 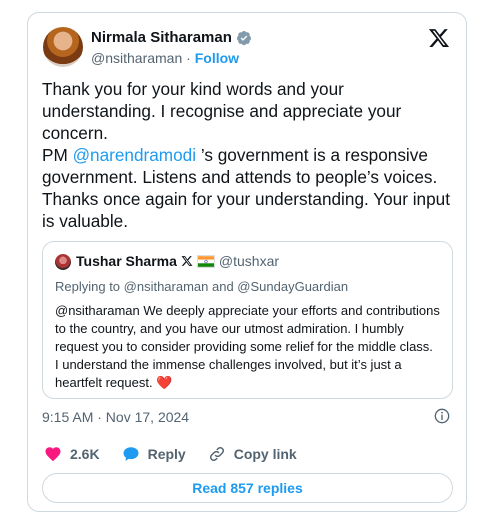 I want to click on author-avatar, so click(x=63, y=47).